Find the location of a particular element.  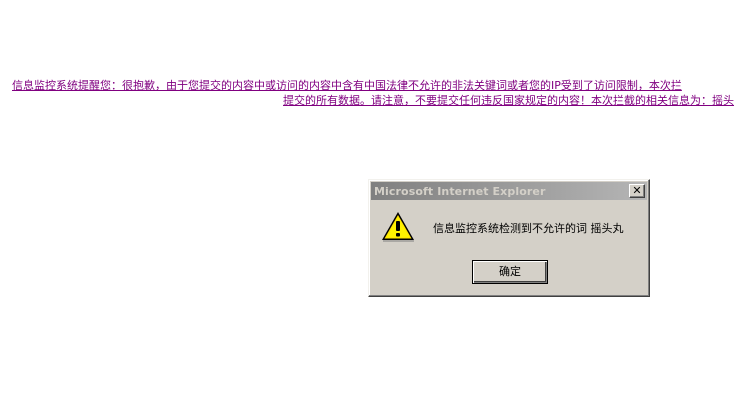

dialog-title: Microsoft Internet Explorer is located at coordinates (460, 191).